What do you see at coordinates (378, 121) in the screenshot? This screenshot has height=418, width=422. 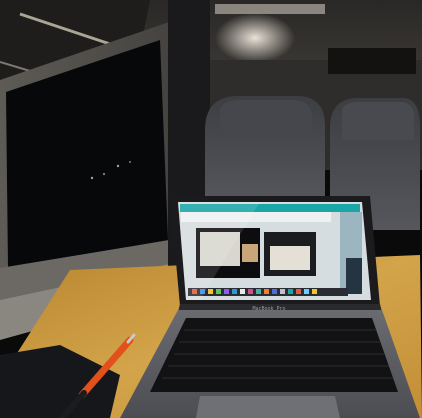 I see `seat-right-headrest` at bounding box center [378, 121].